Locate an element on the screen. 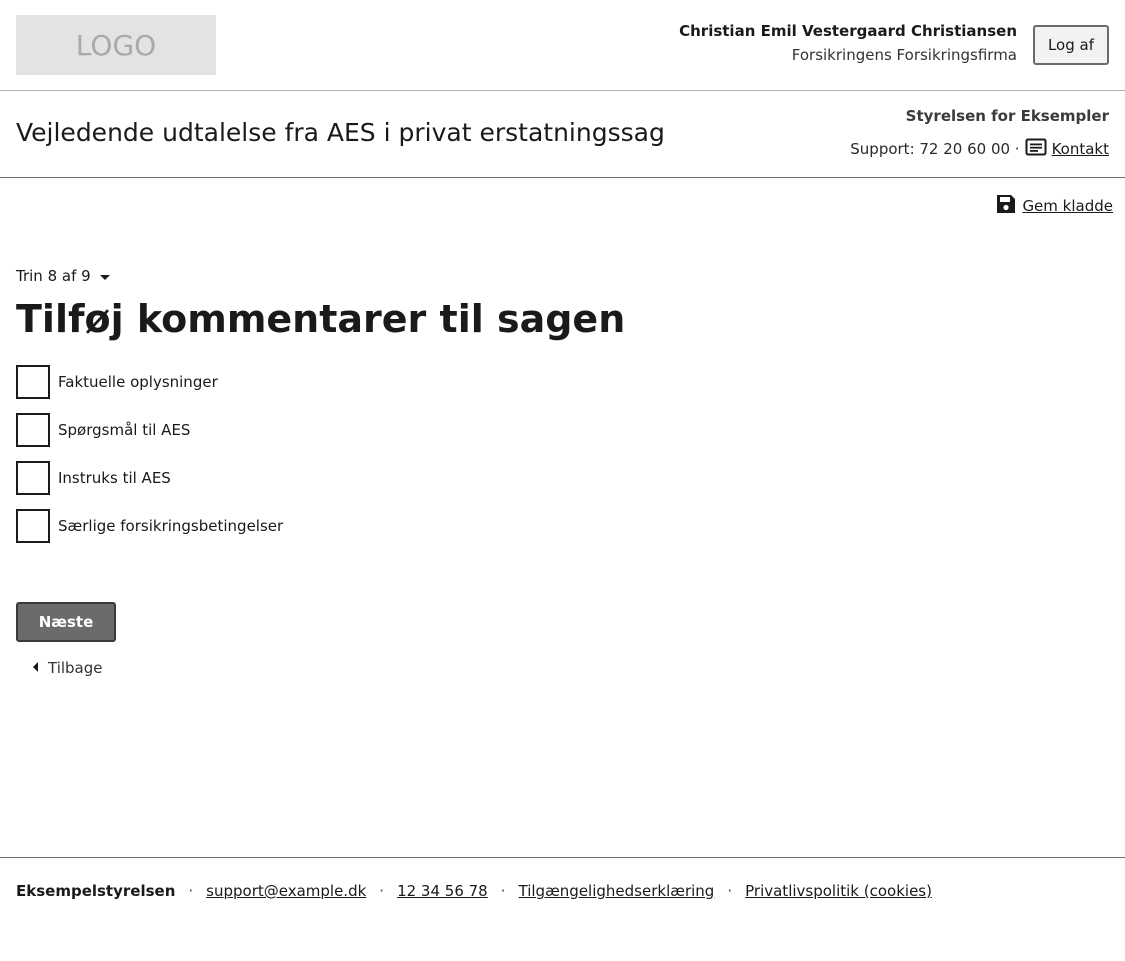  save-draft-link: Gem kladde is located at coordinates (1054, 206).